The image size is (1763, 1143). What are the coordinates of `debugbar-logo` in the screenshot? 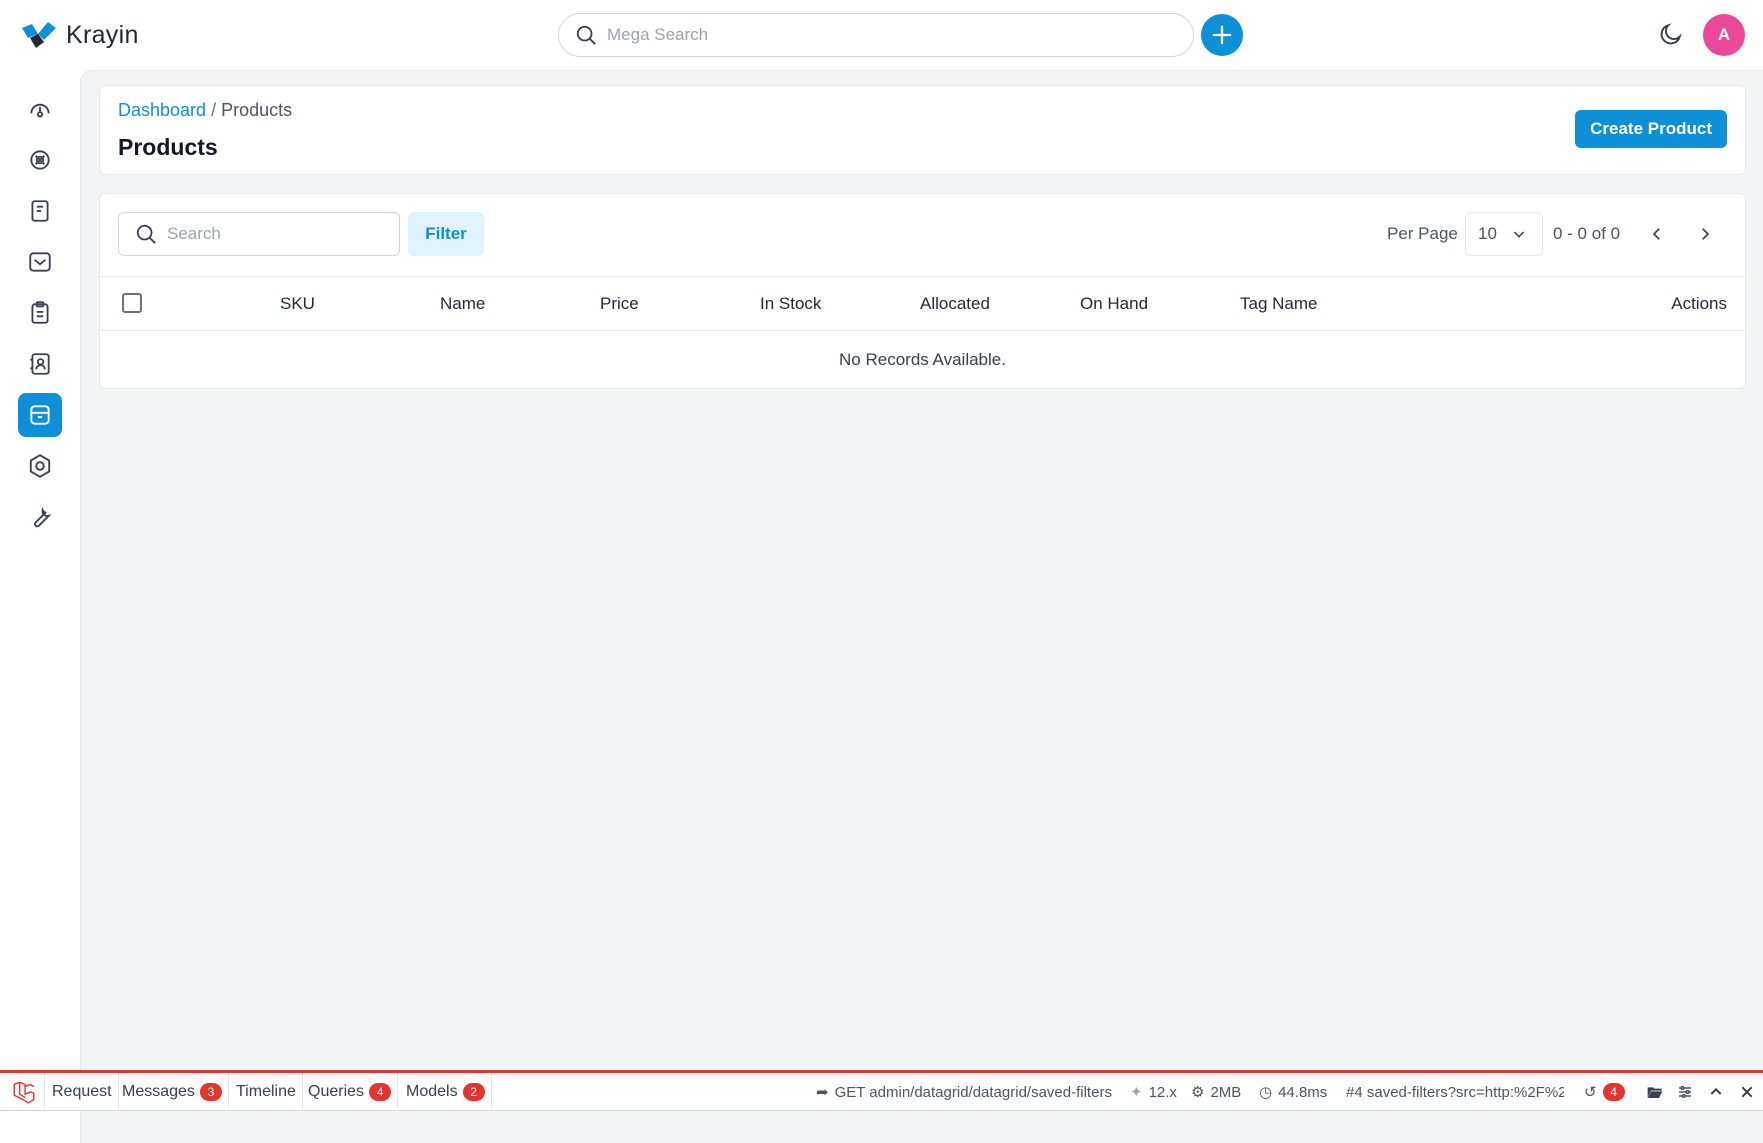 It's located at (24, 1092).